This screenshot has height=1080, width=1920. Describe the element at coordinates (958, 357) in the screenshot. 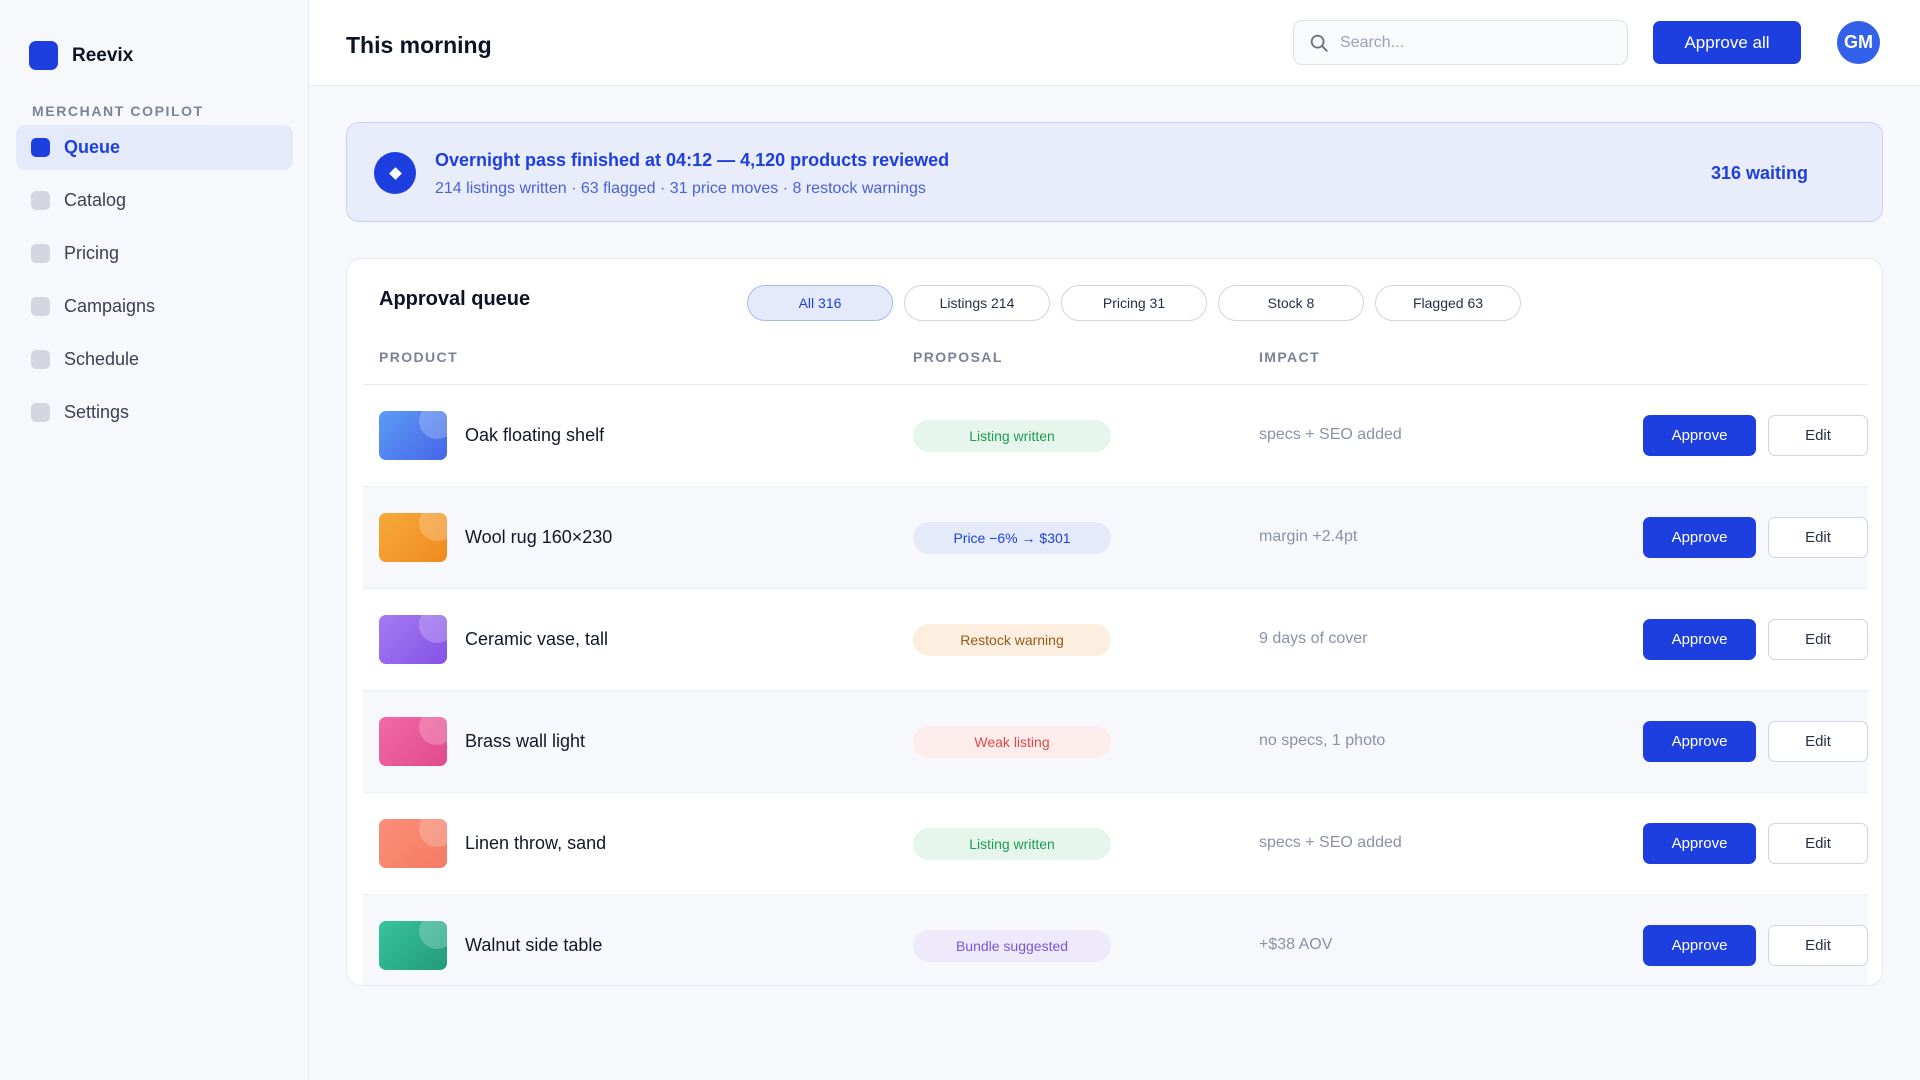

I see `column-header-proposal: PROPOSAL` at that location.